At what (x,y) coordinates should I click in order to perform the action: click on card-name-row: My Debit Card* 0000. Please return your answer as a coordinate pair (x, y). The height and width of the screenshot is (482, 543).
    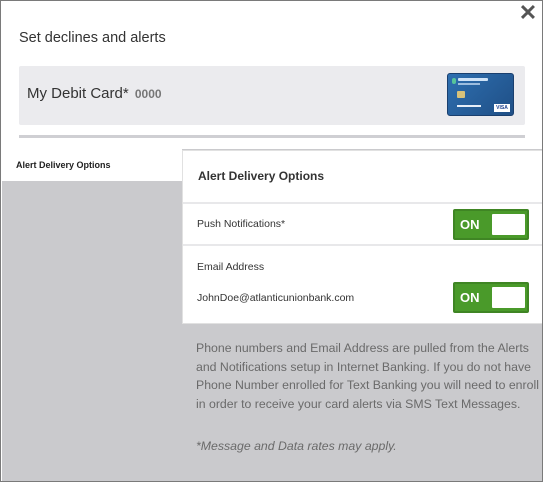
    Looking at the image, I should click on (94, 93).